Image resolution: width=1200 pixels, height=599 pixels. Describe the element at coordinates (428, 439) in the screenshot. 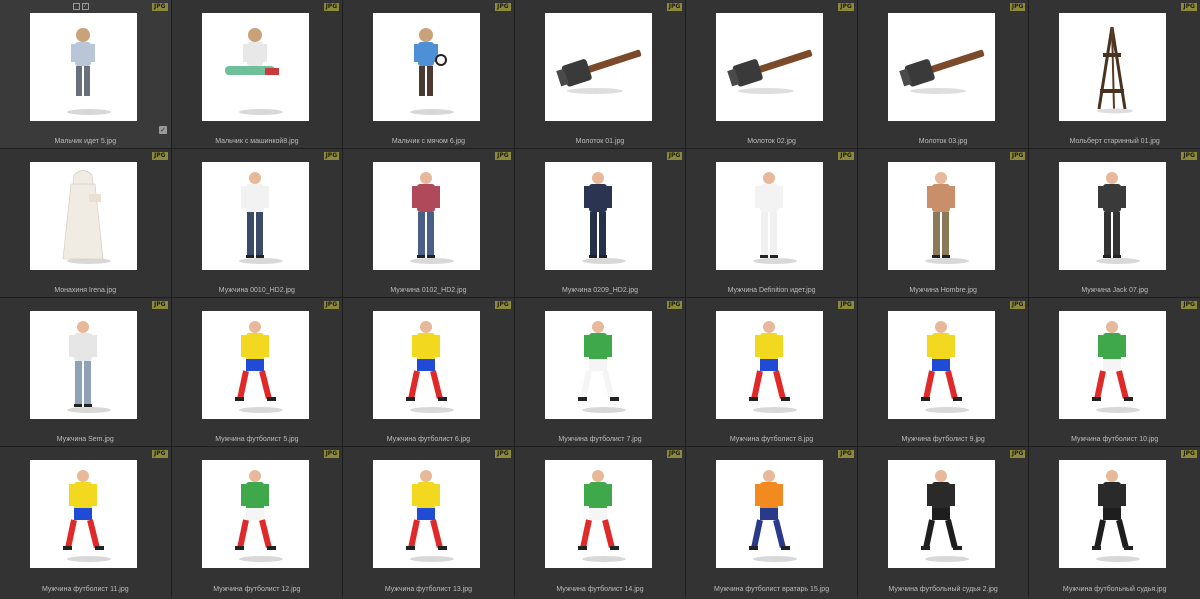

I see `file-name-label: Мужчина футболист 6.jpg` at that location.